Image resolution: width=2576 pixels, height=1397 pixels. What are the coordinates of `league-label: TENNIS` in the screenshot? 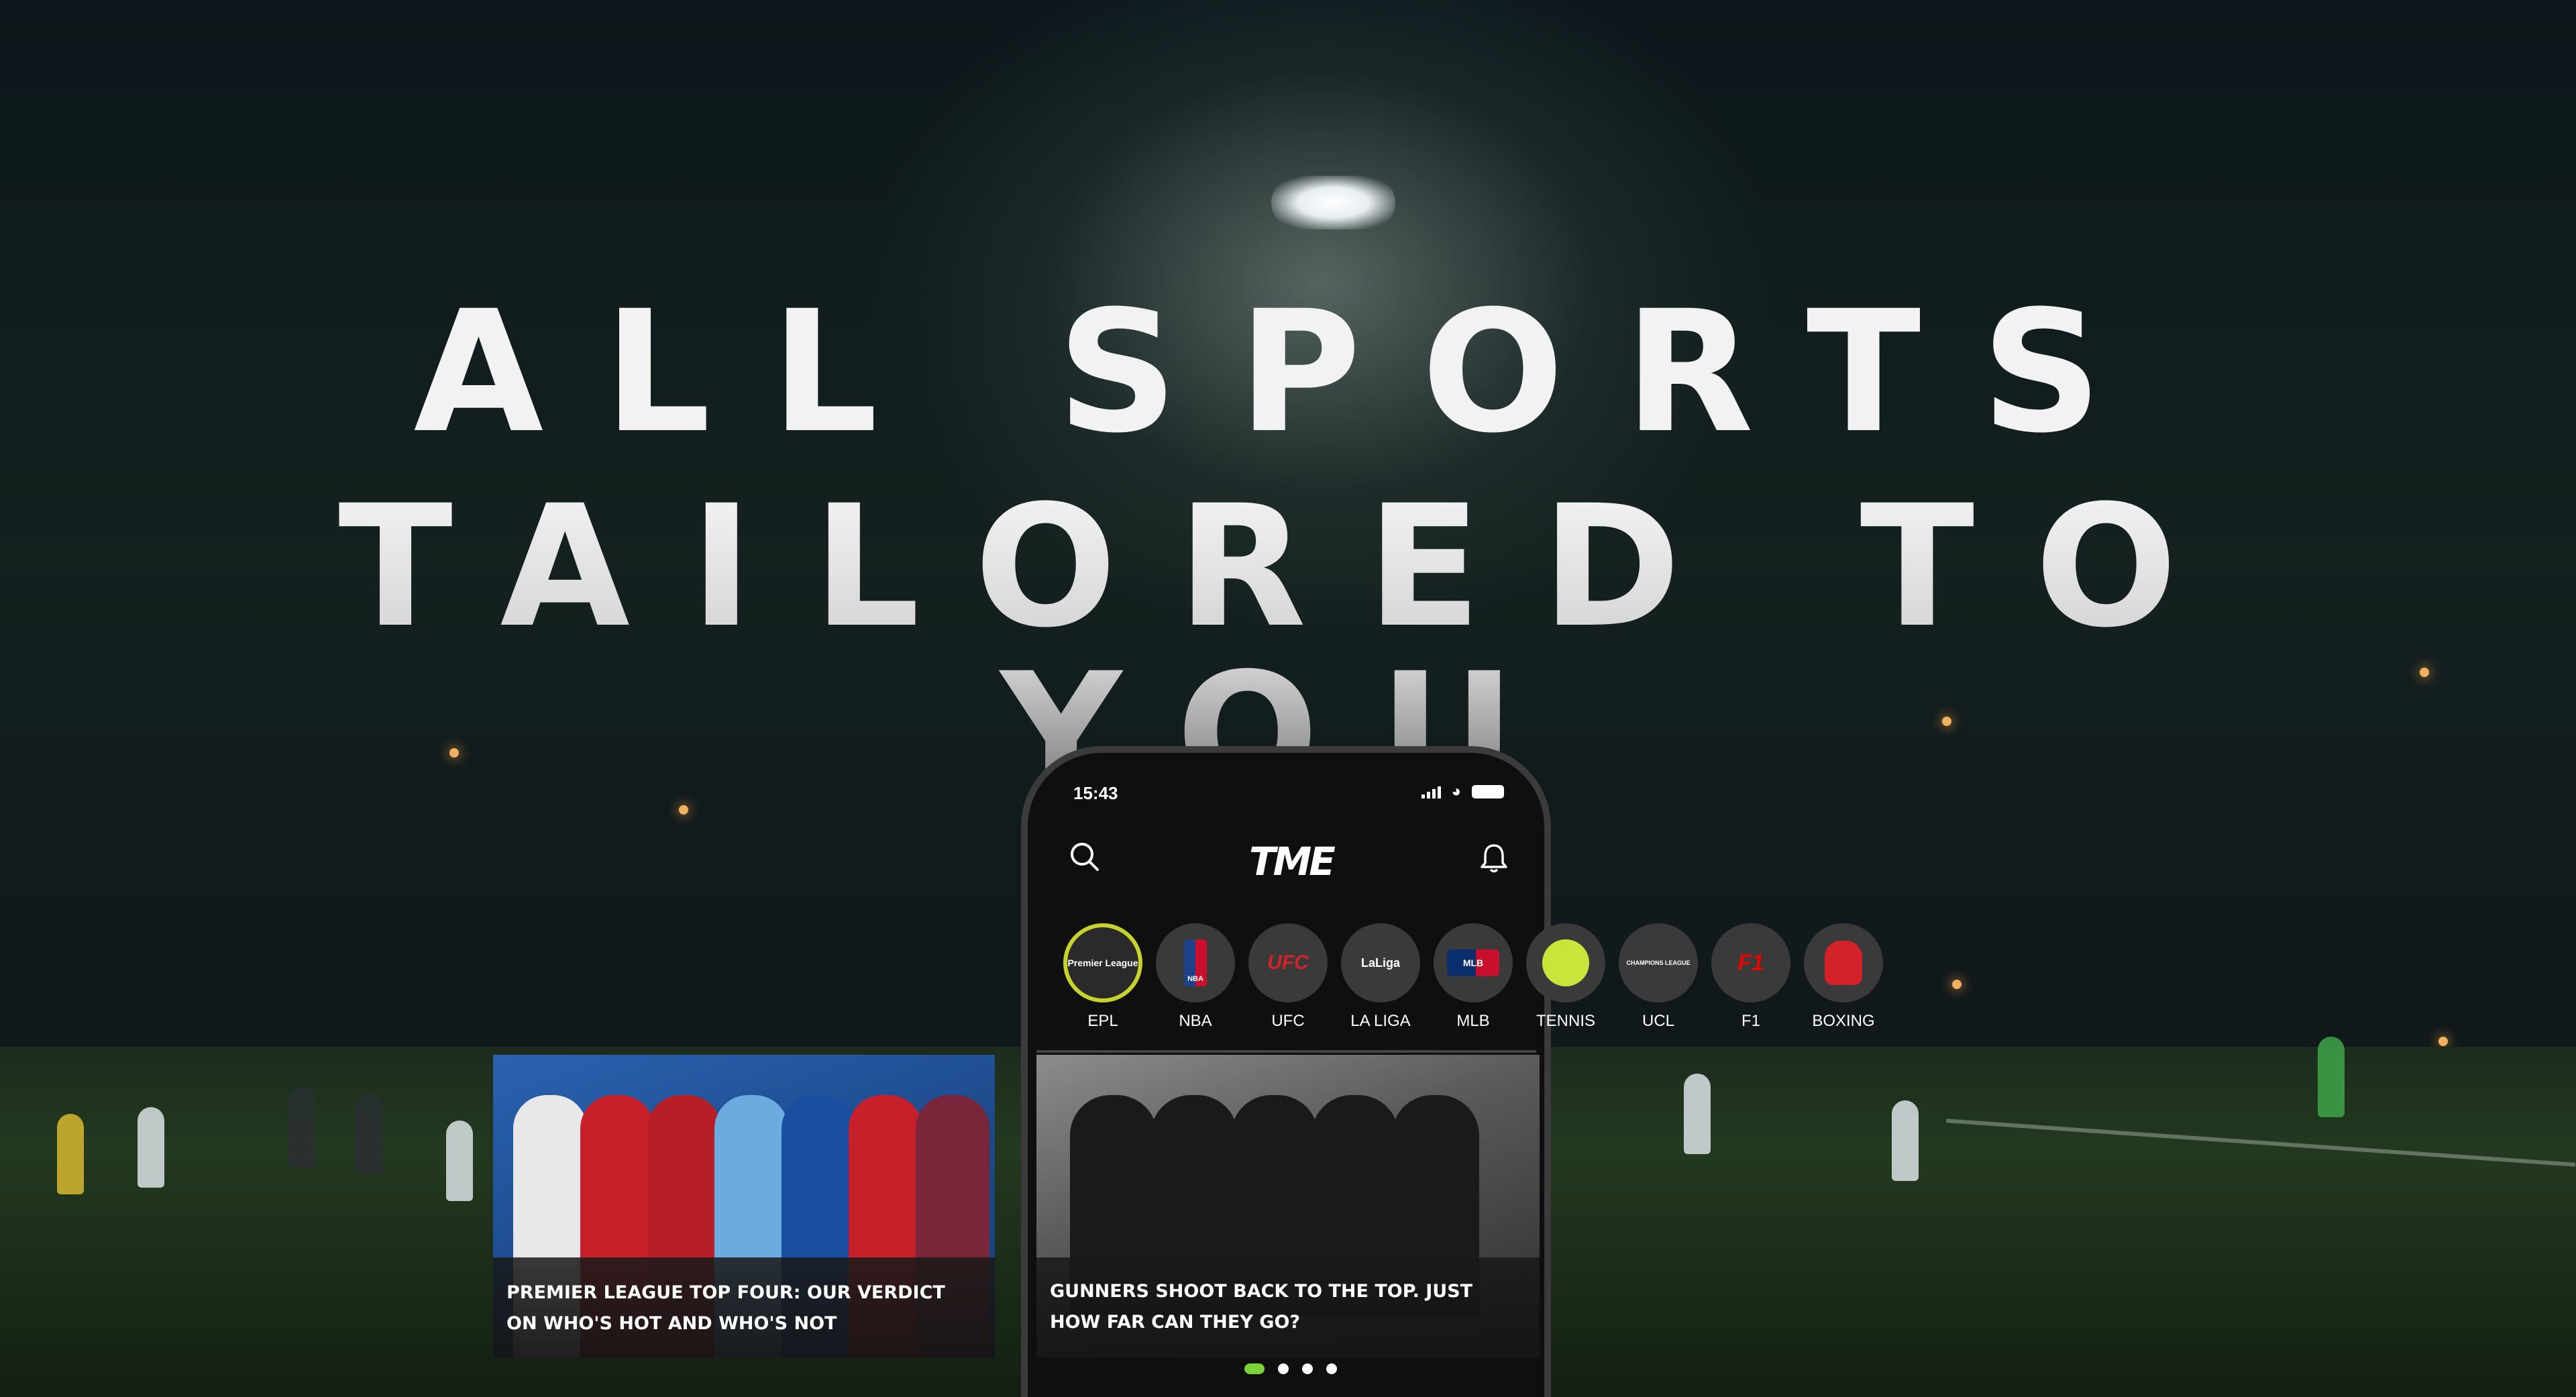 It's located at (1565, 1021).